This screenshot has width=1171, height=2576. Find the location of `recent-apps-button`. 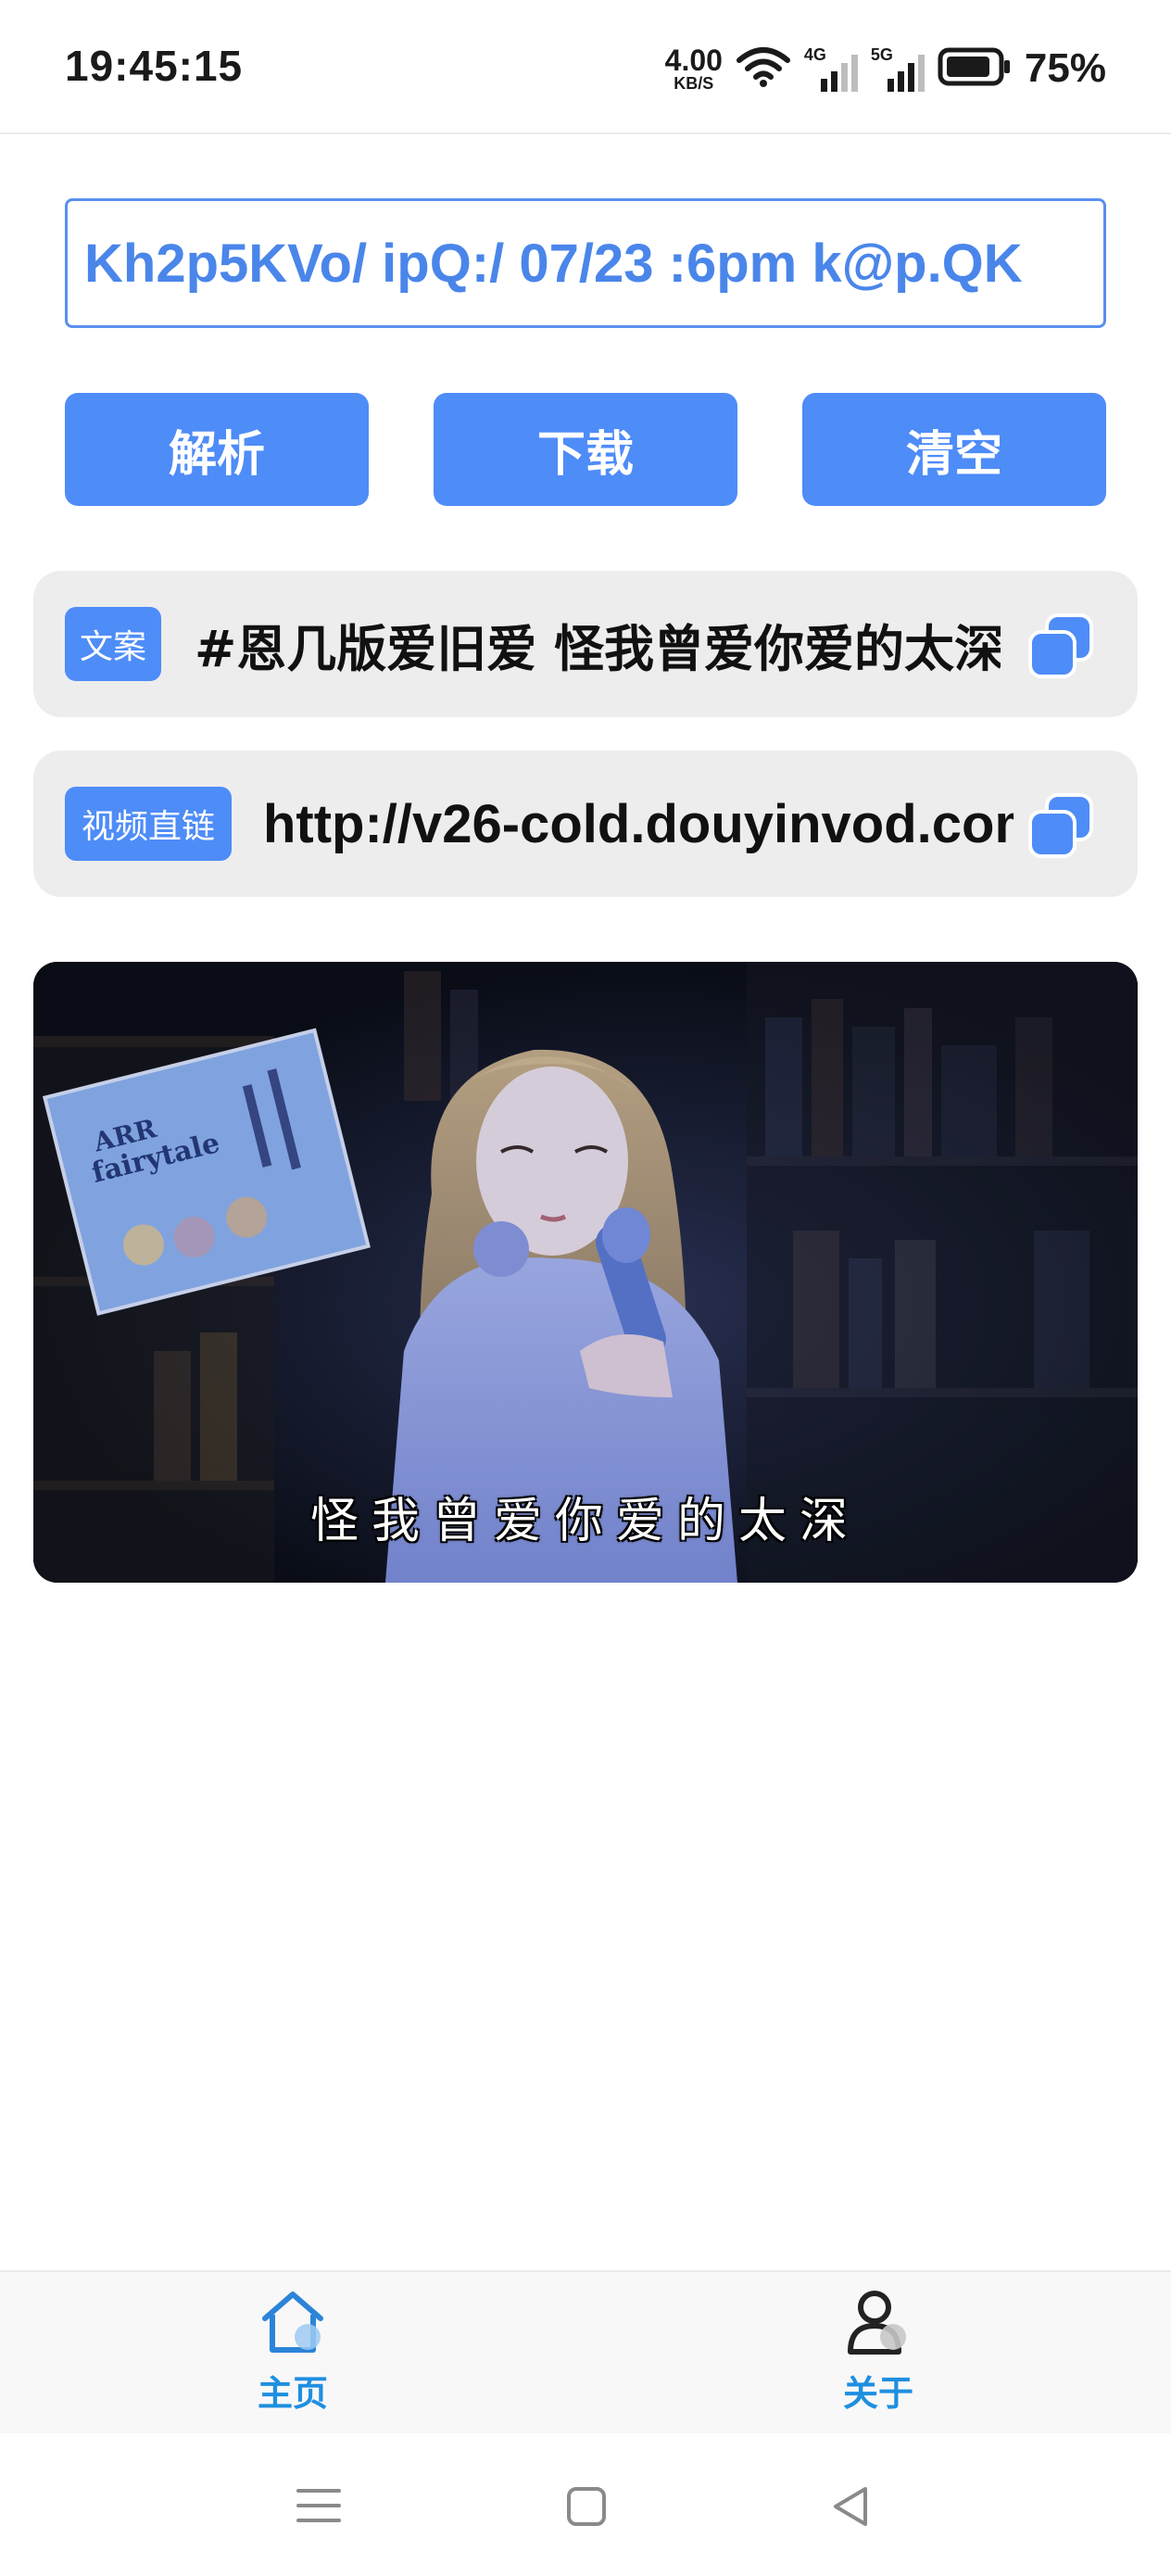

recent-apps-button is located at coordinates (318, 2505).